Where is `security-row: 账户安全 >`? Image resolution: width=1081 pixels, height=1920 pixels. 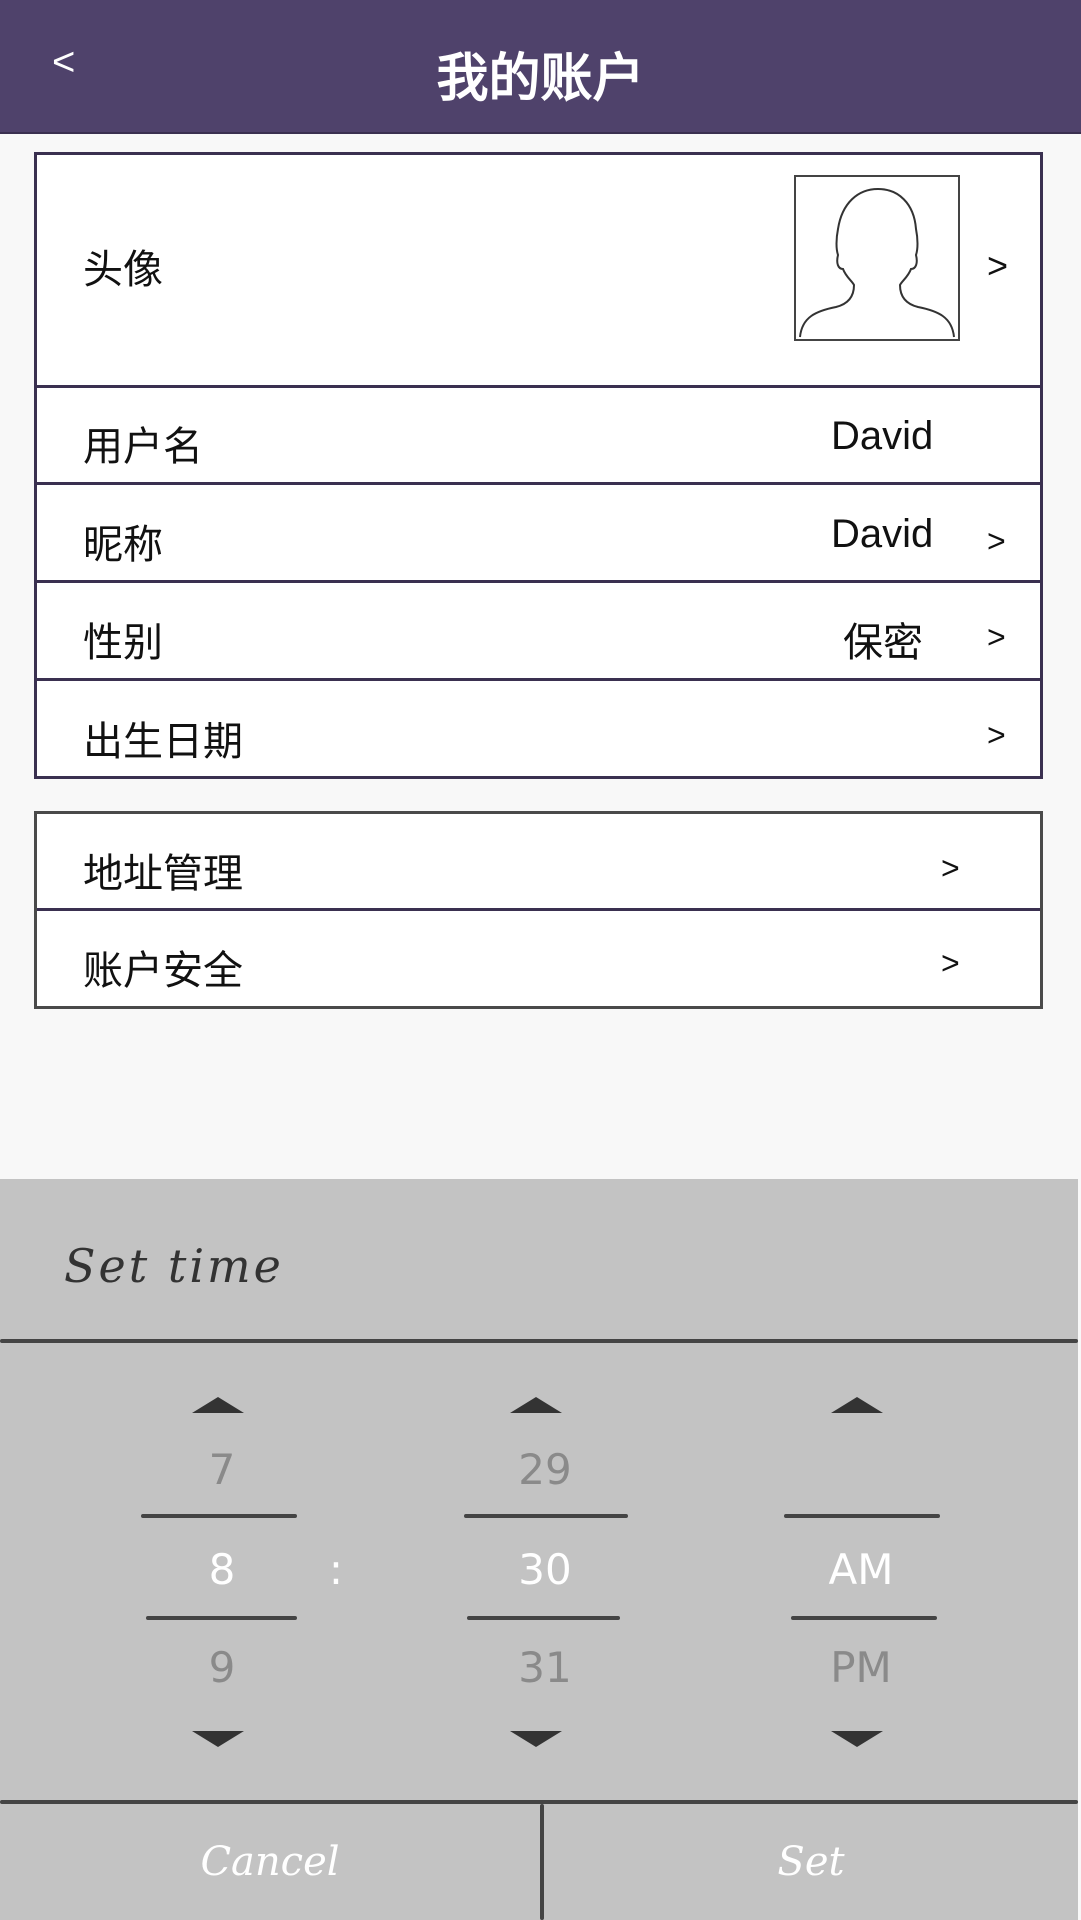
security-row: 账户安全 > is located at coordinates (538, 958).